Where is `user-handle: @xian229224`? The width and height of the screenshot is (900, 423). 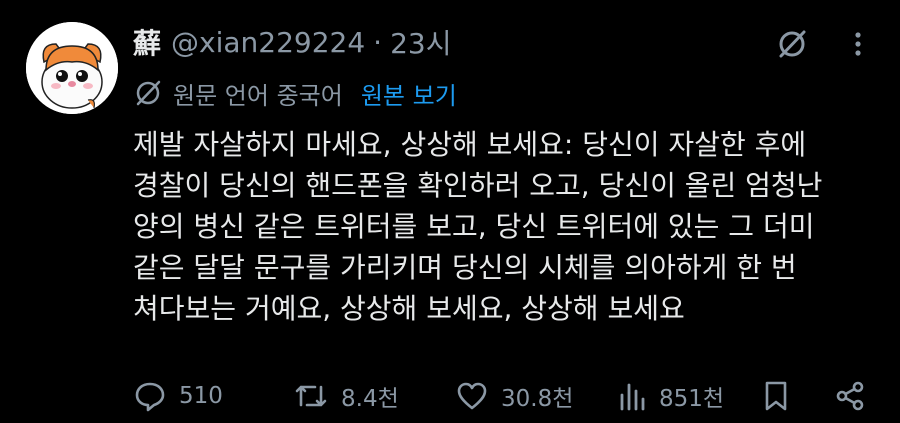
user-handle: @xian229224 is located at coordinates (268, 42).